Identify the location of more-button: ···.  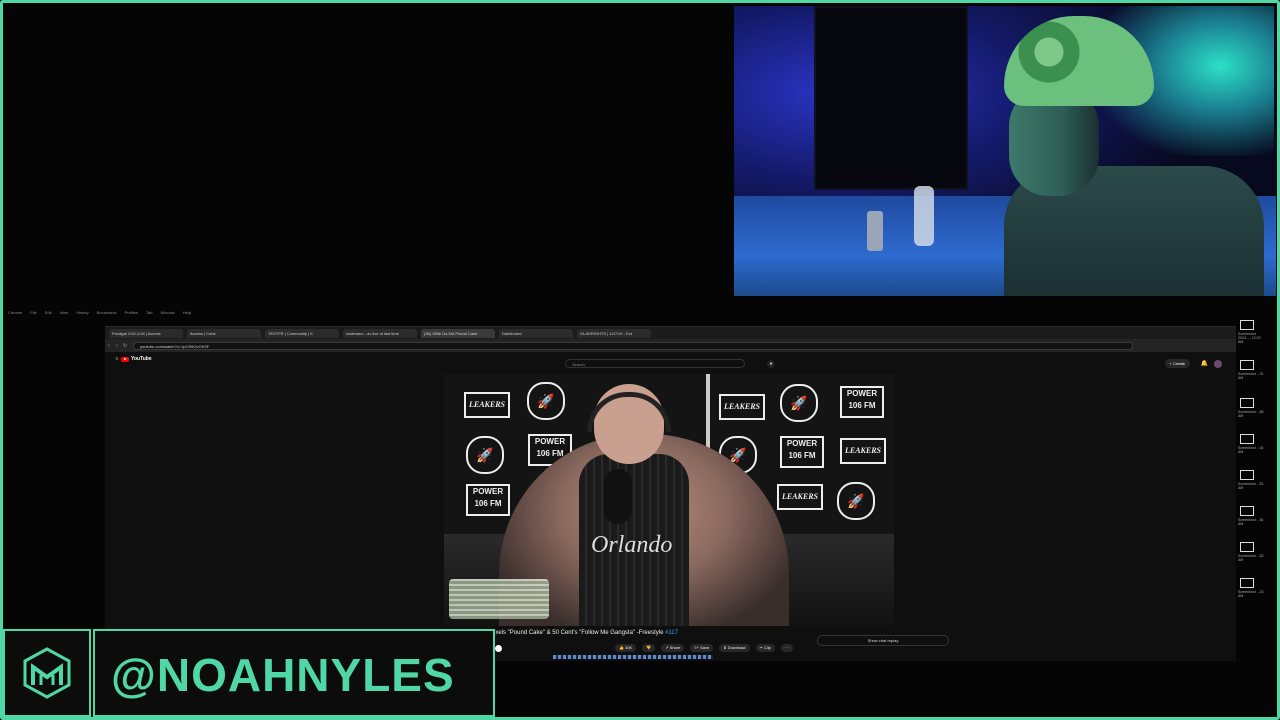
(786, 648).